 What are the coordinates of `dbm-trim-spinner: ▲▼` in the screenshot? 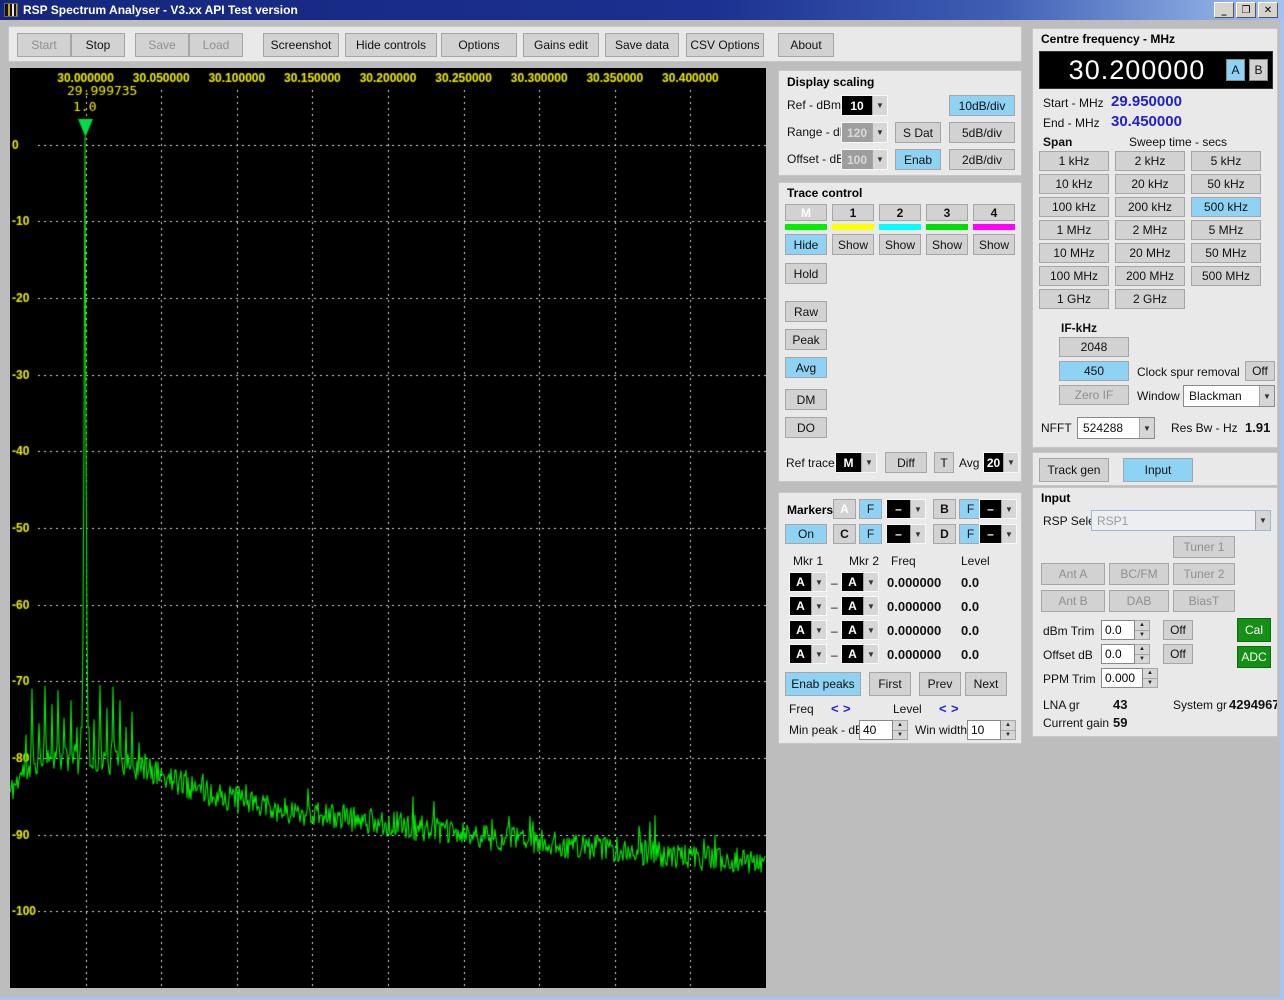 It's located at (1125, 630).